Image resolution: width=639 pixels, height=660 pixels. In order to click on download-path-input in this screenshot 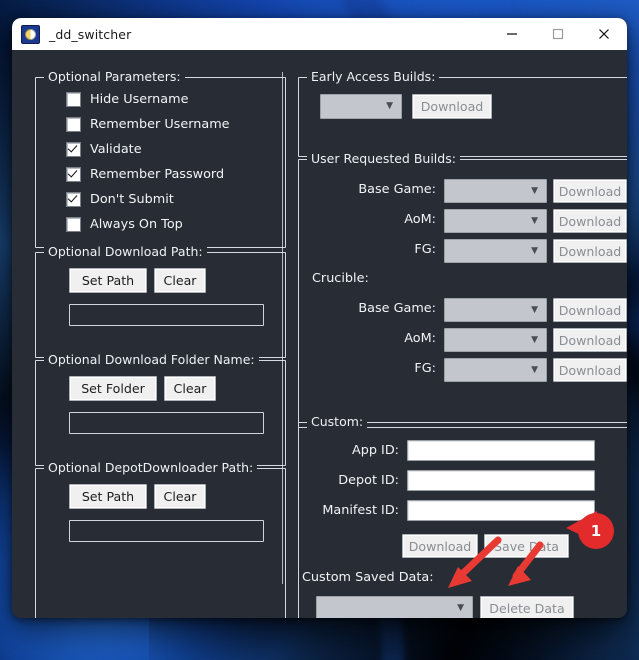, I will do `click(166, 315)`.